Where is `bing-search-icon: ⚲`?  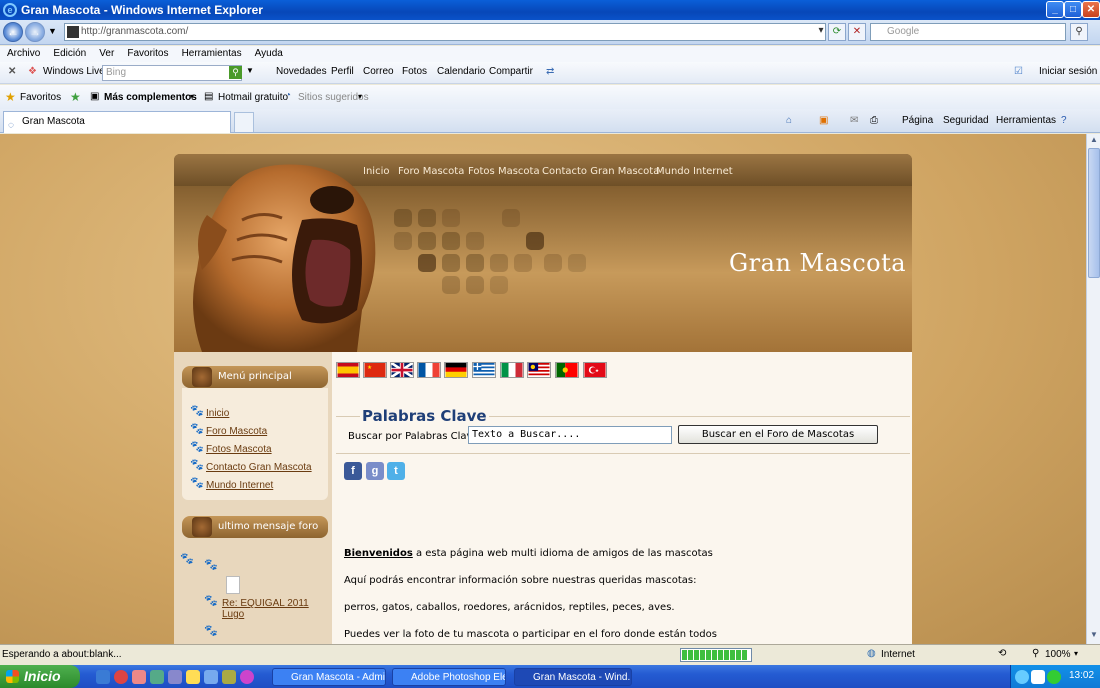 bing-search-icon: ⚲ is located at coordinates (235, 72).